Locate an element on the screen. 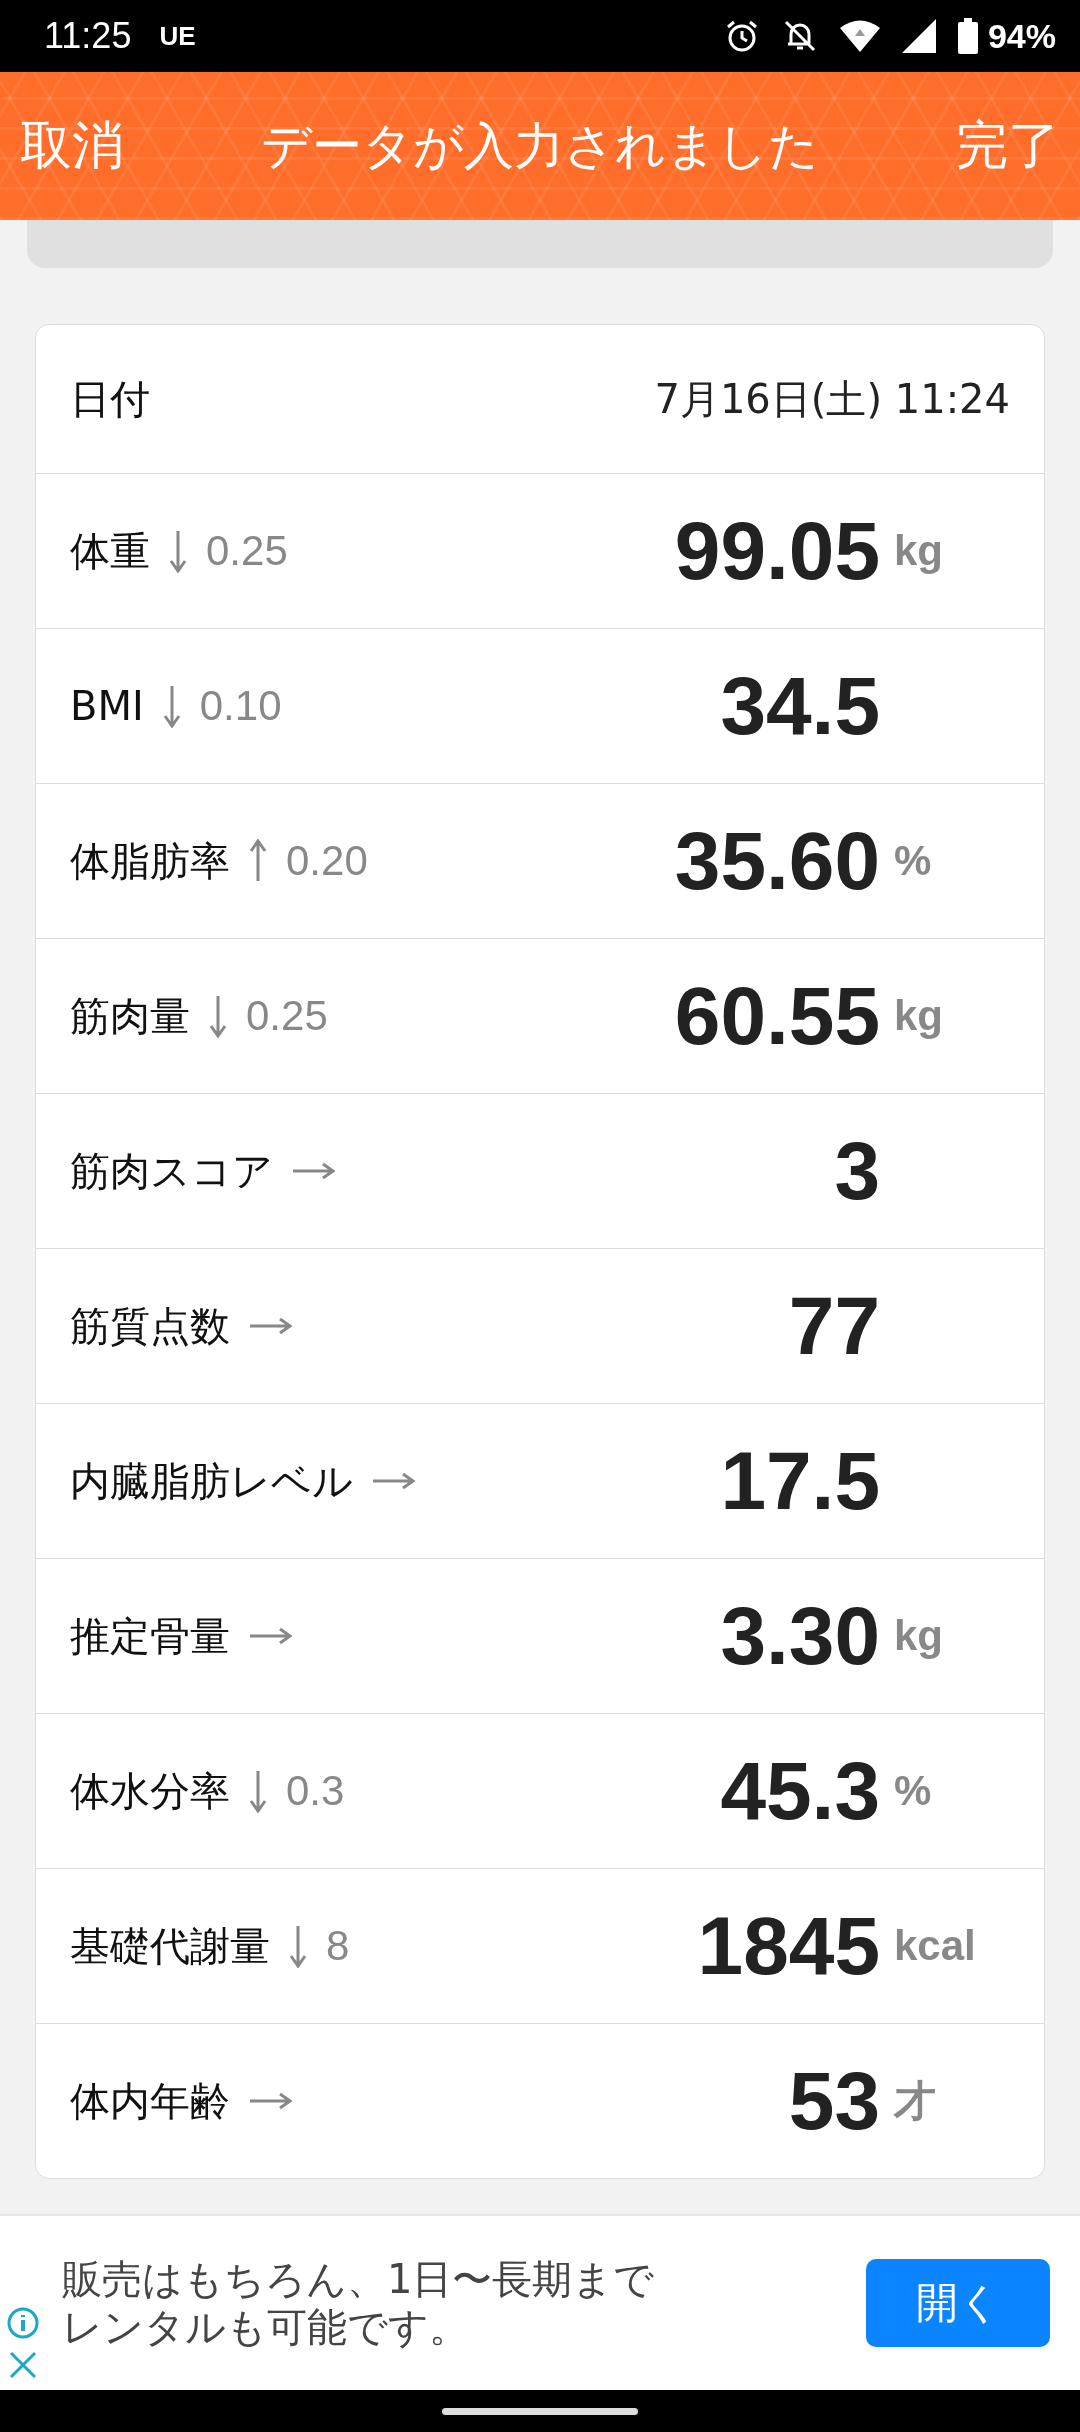 Image resolution: width=1080 pixels, height=2432 pixels. metric-value: 17.5 is located at coordinates (800, 1481).